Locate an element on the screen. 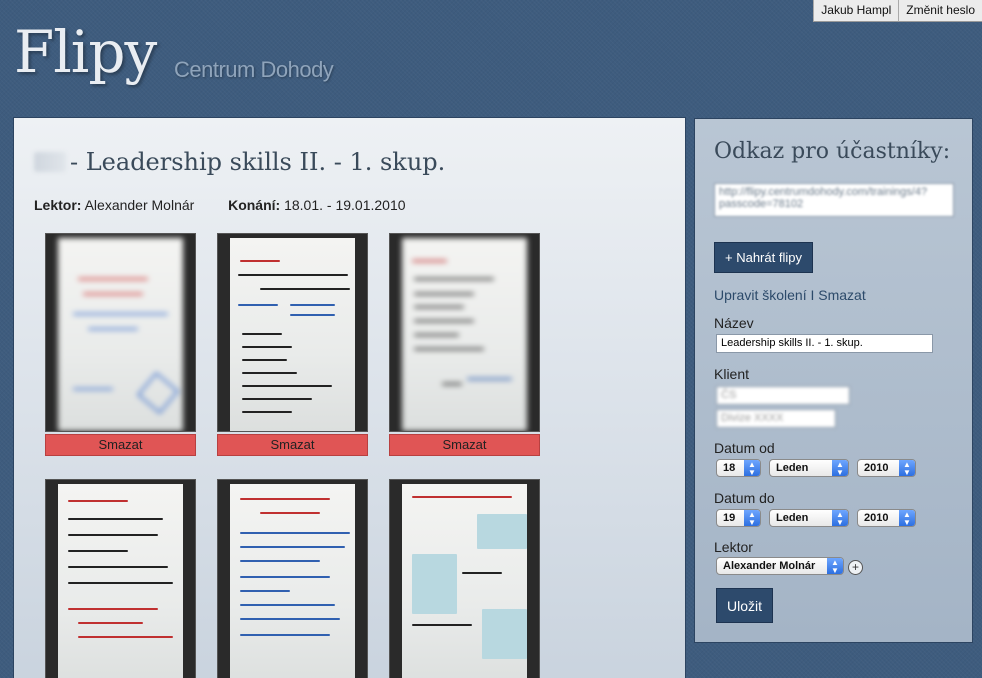  date-label: Konání: is located at coordinates (254, 205).